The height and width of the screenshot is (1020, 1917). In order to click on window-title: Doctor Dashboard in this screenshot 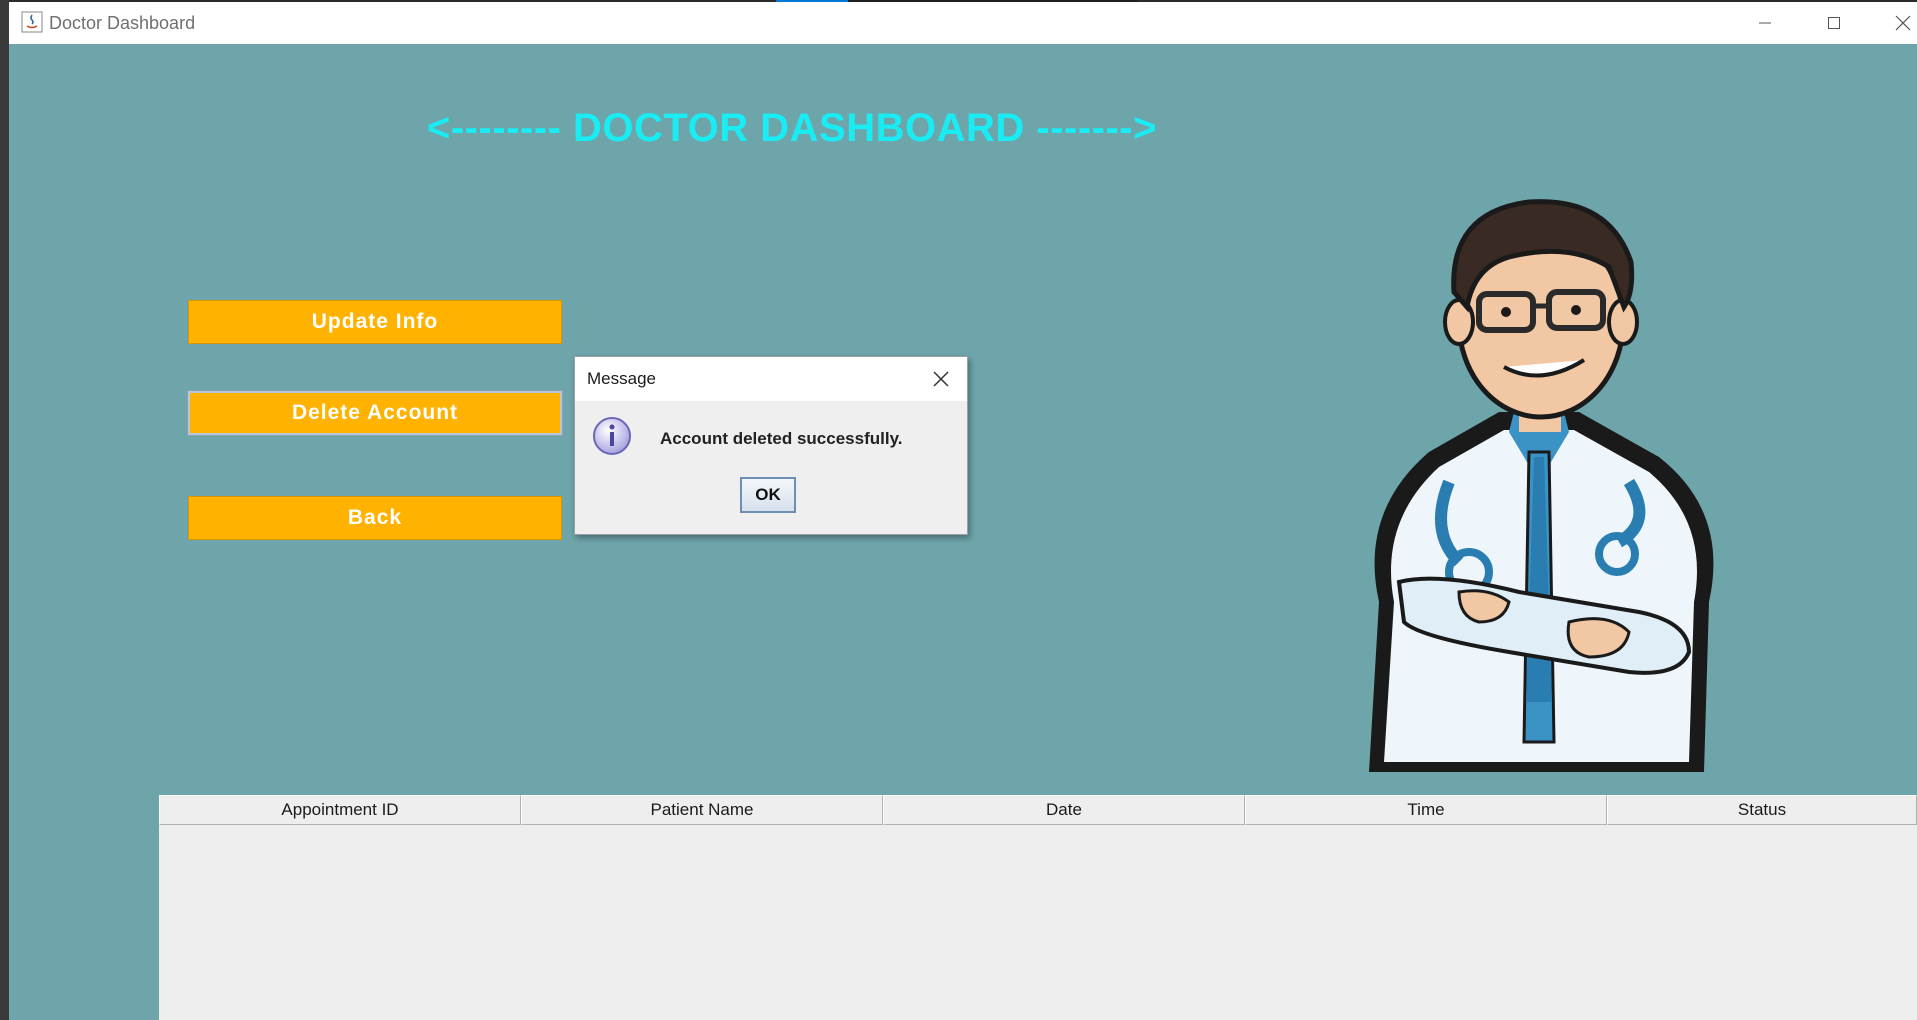, I will do `click(122, 23)`.